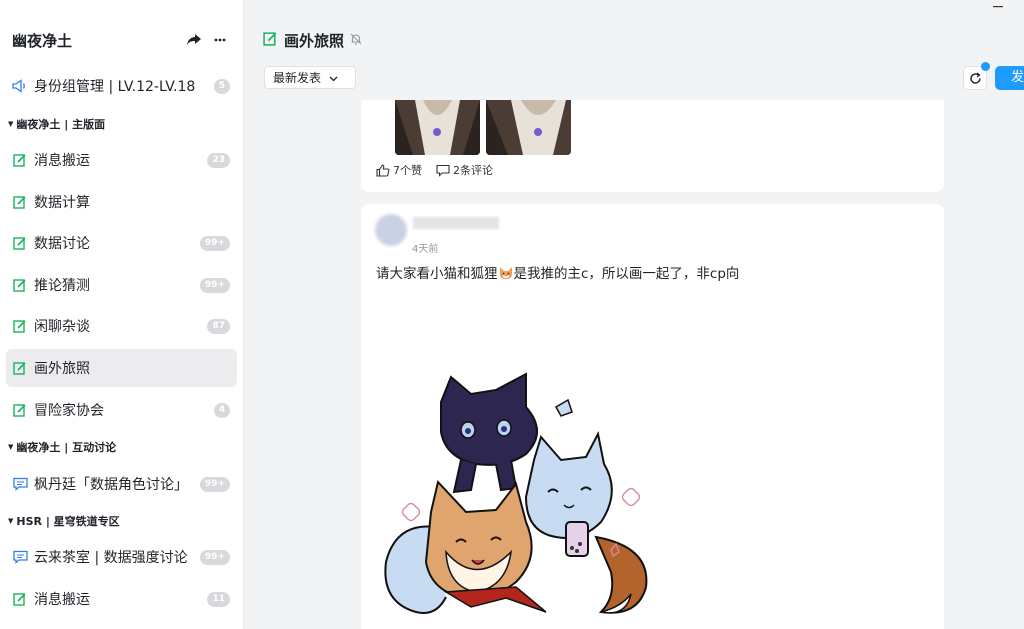  I want to click on unread-badge: 4, so click(221, 410).